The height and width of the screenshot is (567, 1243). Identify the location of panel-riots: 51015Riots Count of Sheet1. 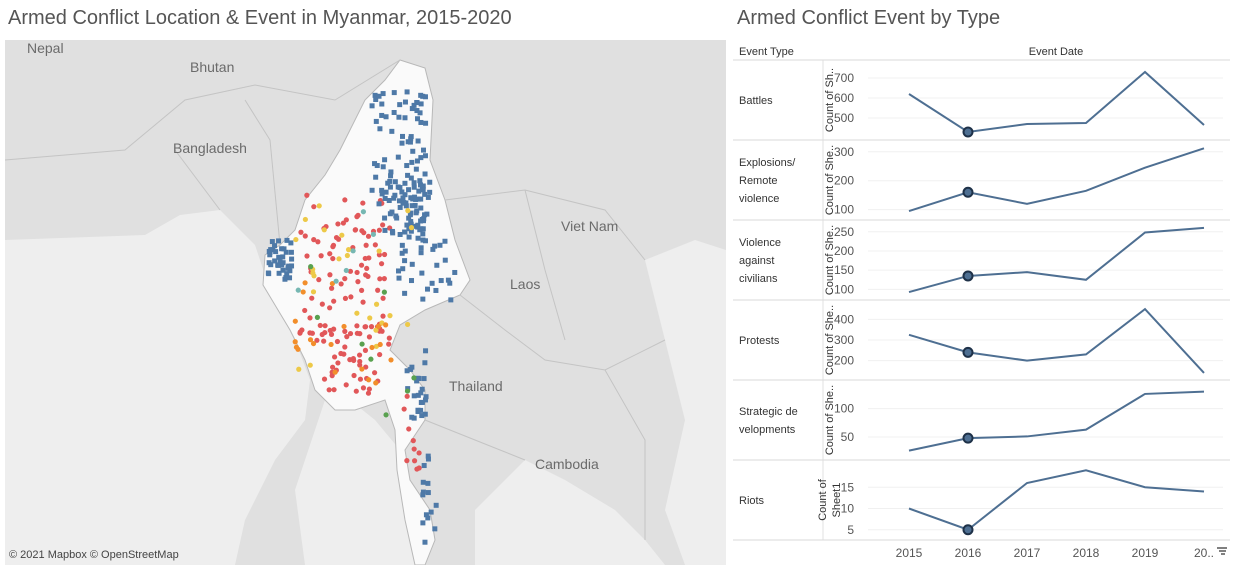
(981, 498).